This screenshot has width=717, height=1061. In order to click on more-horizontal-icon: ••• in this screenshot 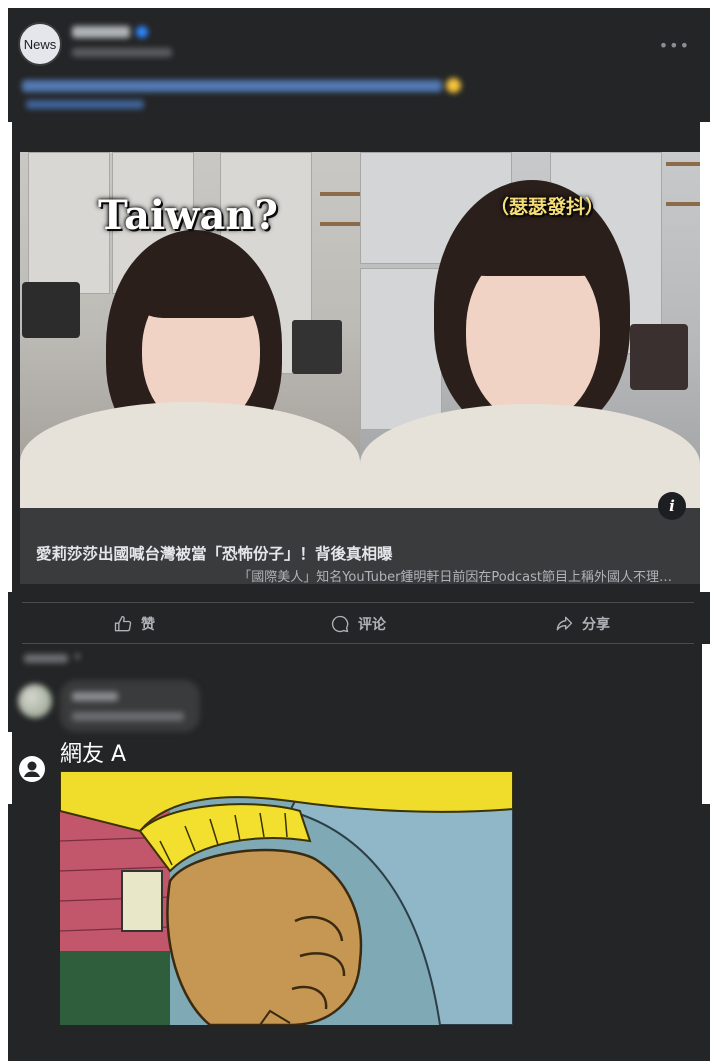, I will do `click(674, 45)`.